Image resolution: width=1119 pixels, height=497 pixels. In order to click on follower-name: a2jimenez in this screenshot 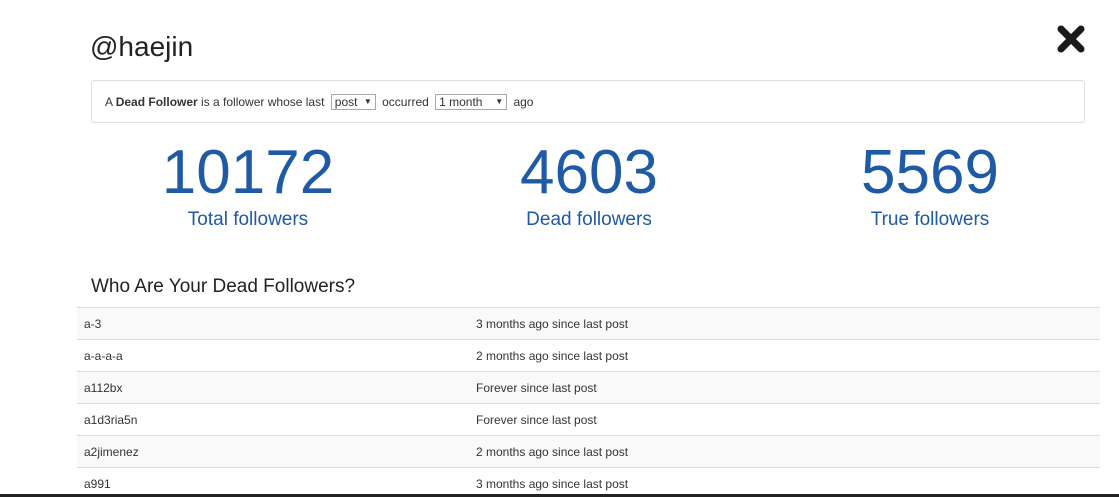, I will do `click(273, 452)`.